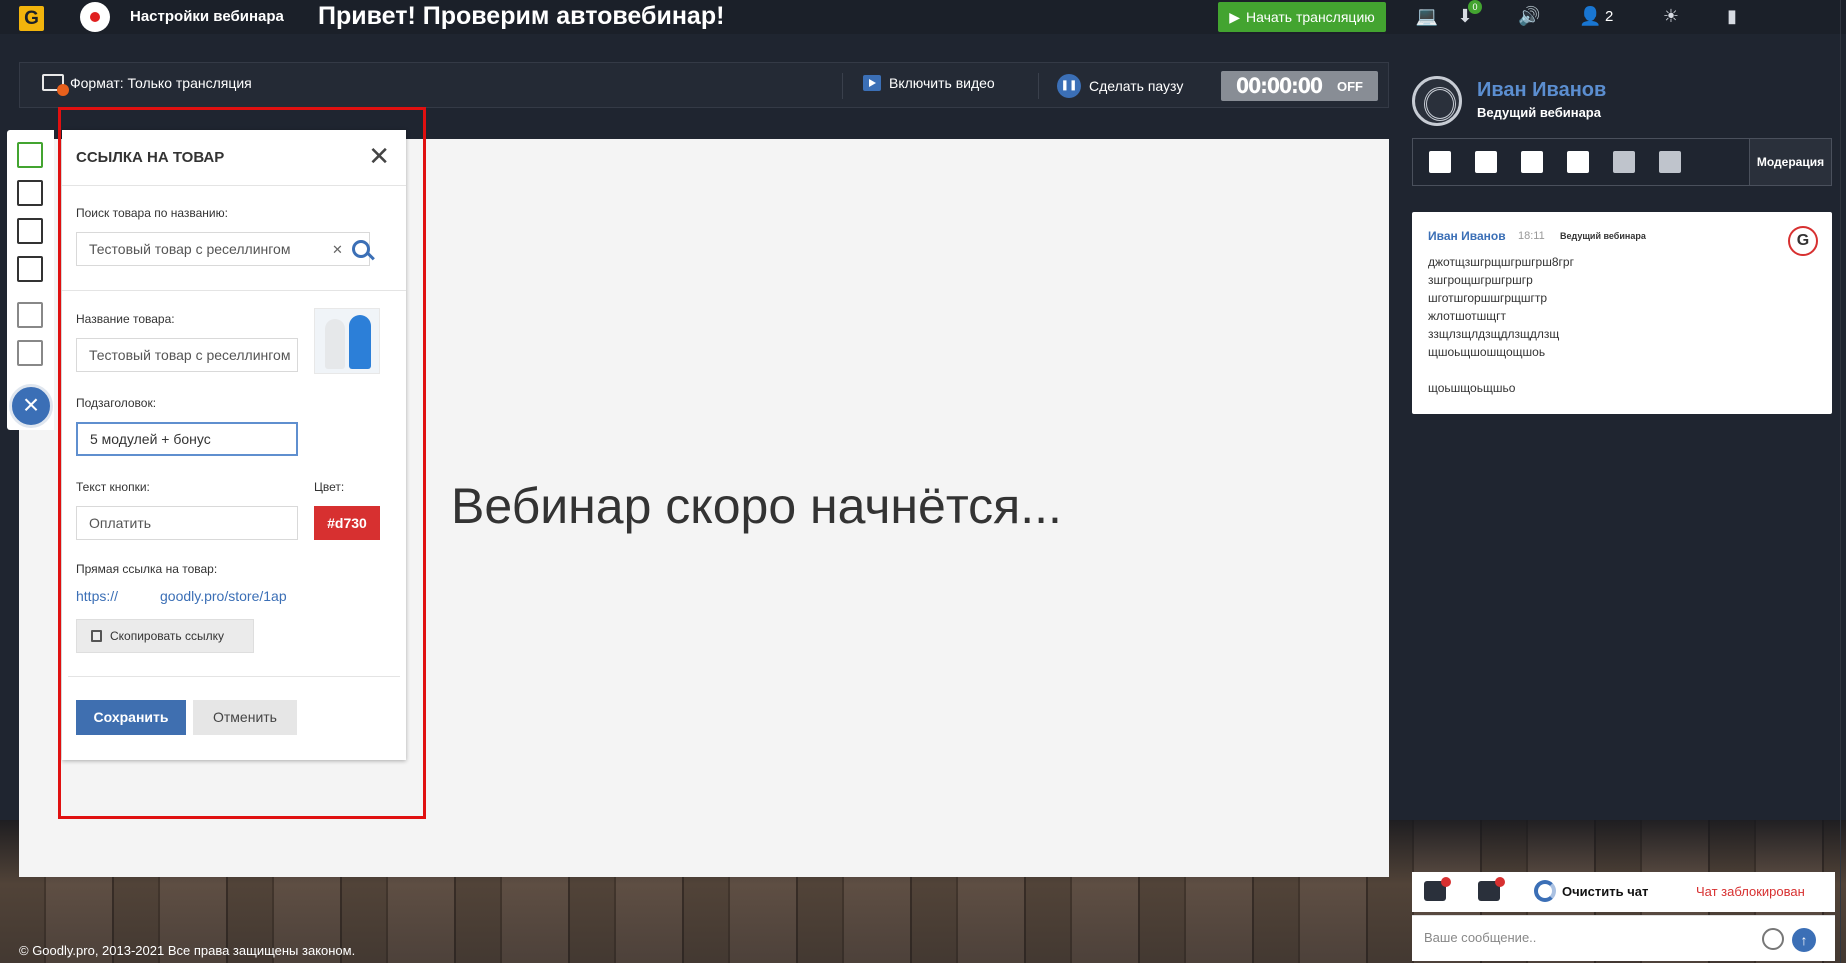 The height and width of the screenshot is (963, 1846). I want to click on webinar-settings-icon, so click(95, 17).